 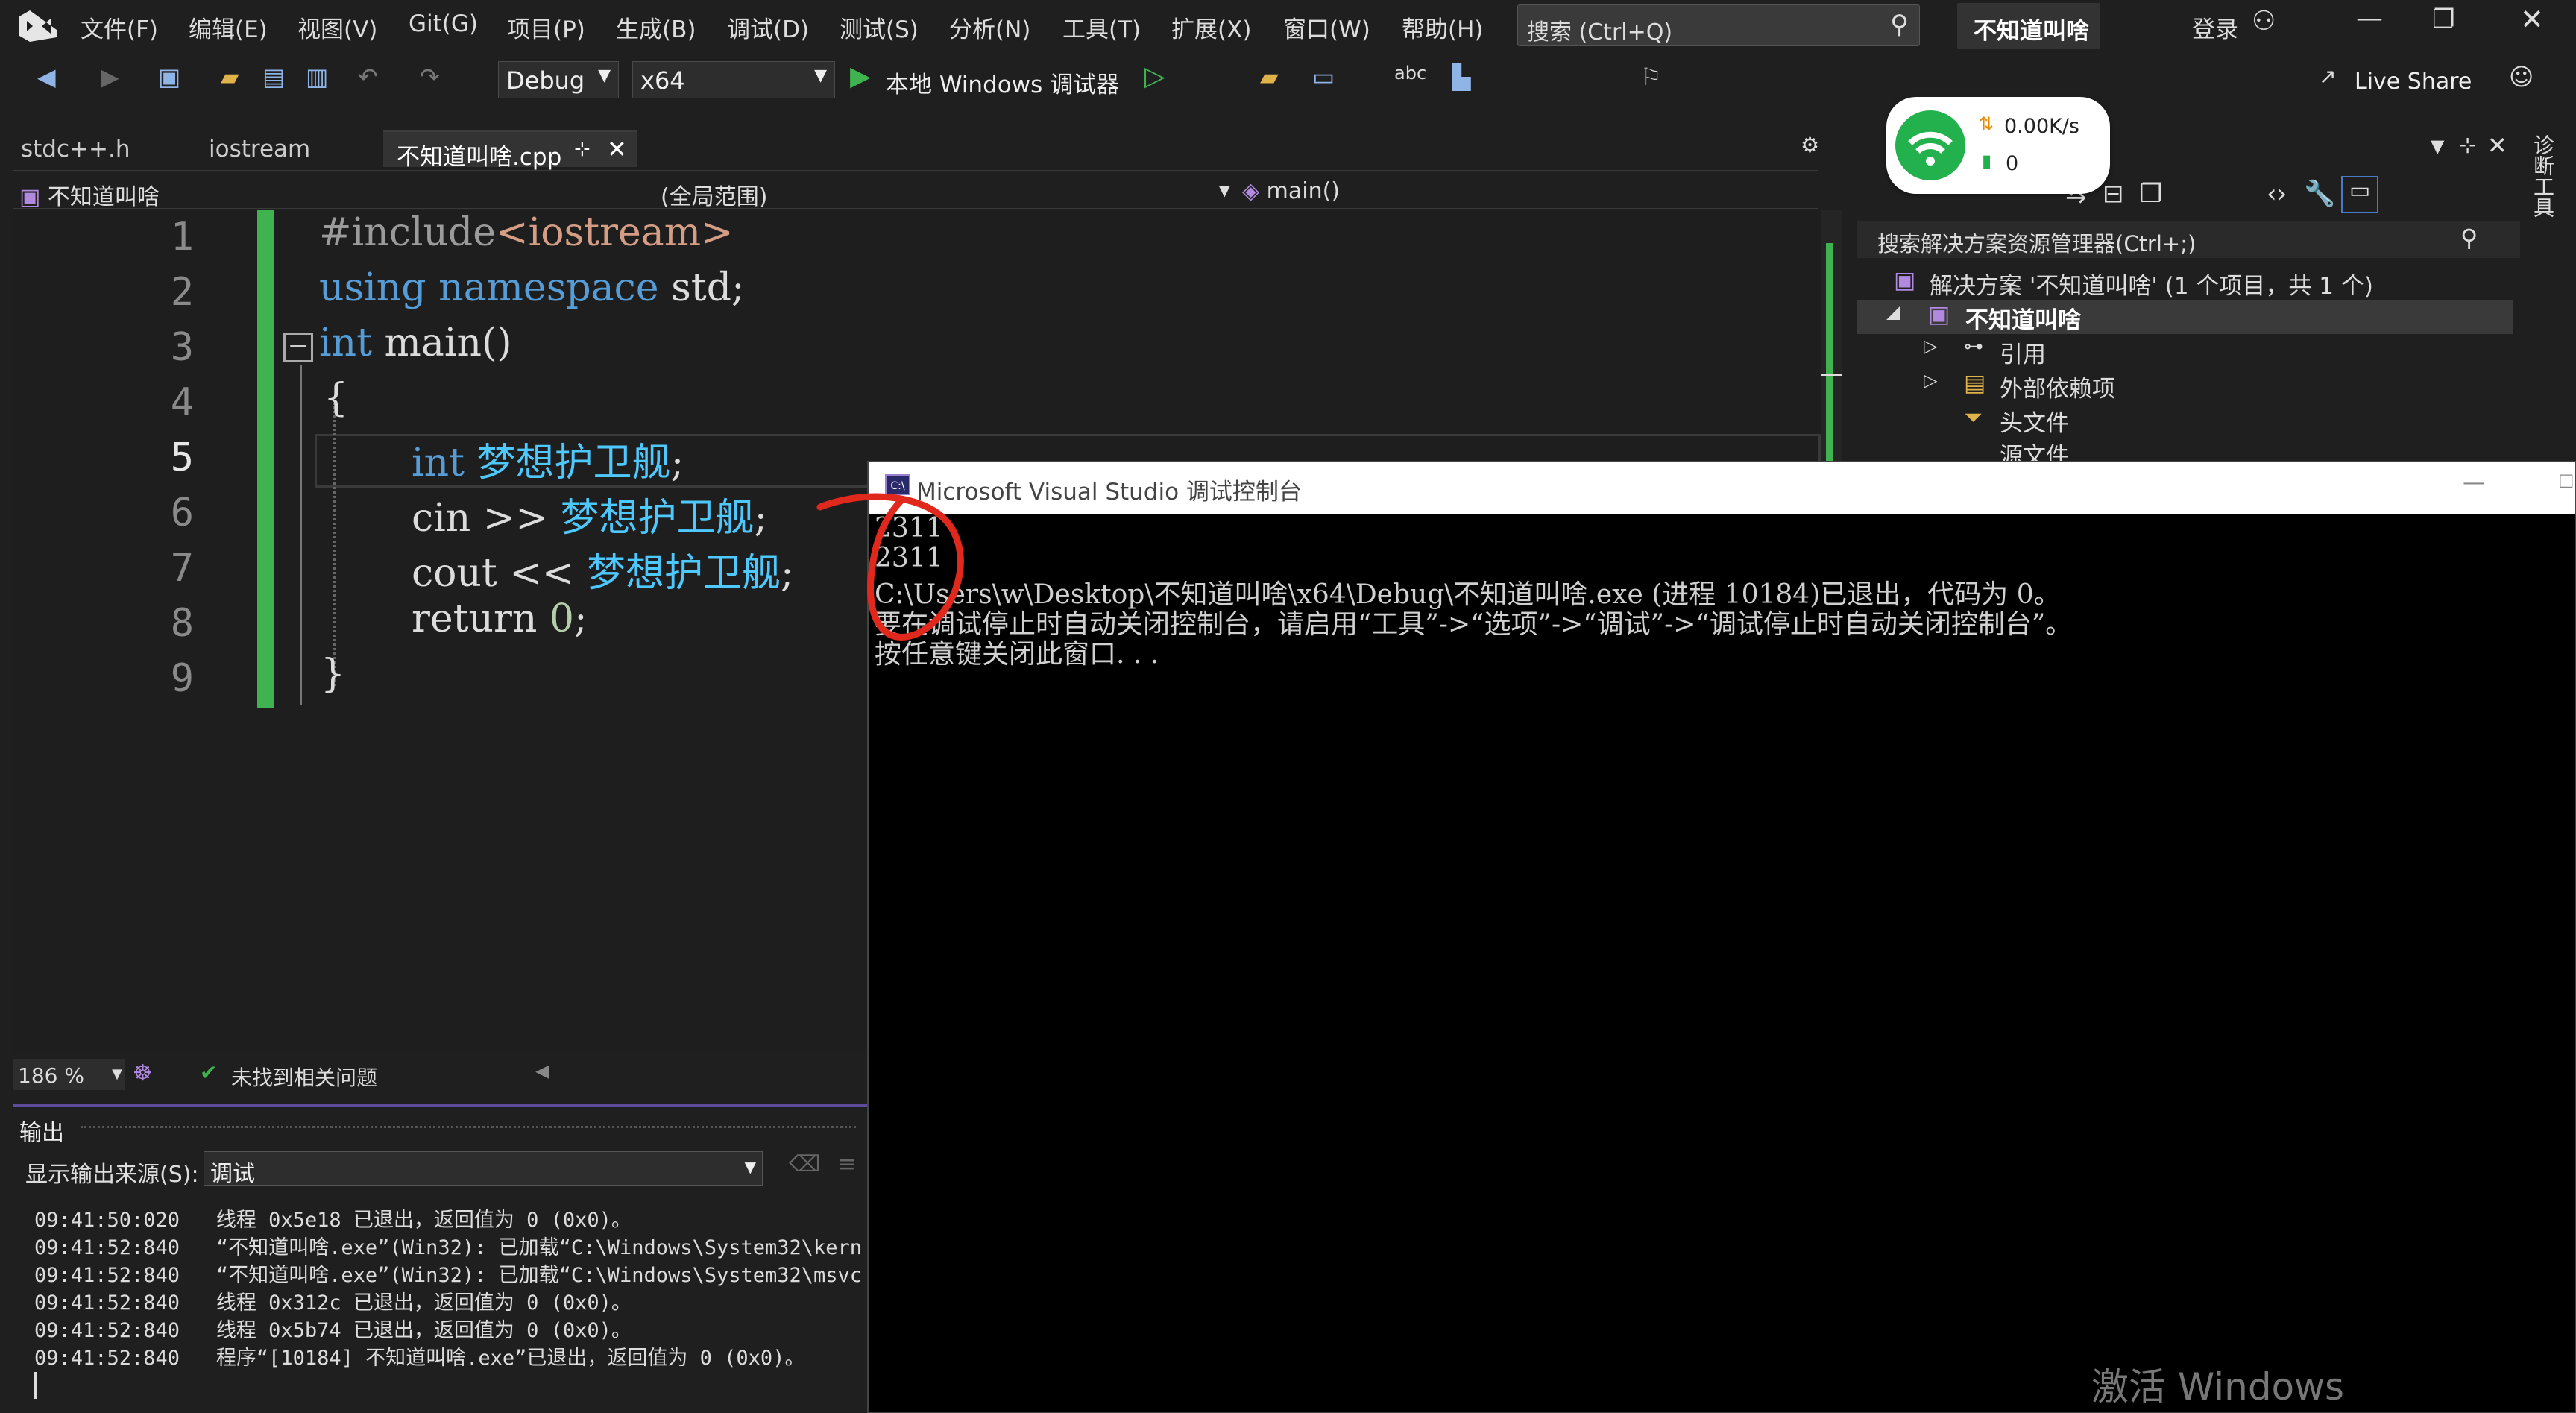 I want to click on live-share-button: Live Share, so click(x=2413, y=82).